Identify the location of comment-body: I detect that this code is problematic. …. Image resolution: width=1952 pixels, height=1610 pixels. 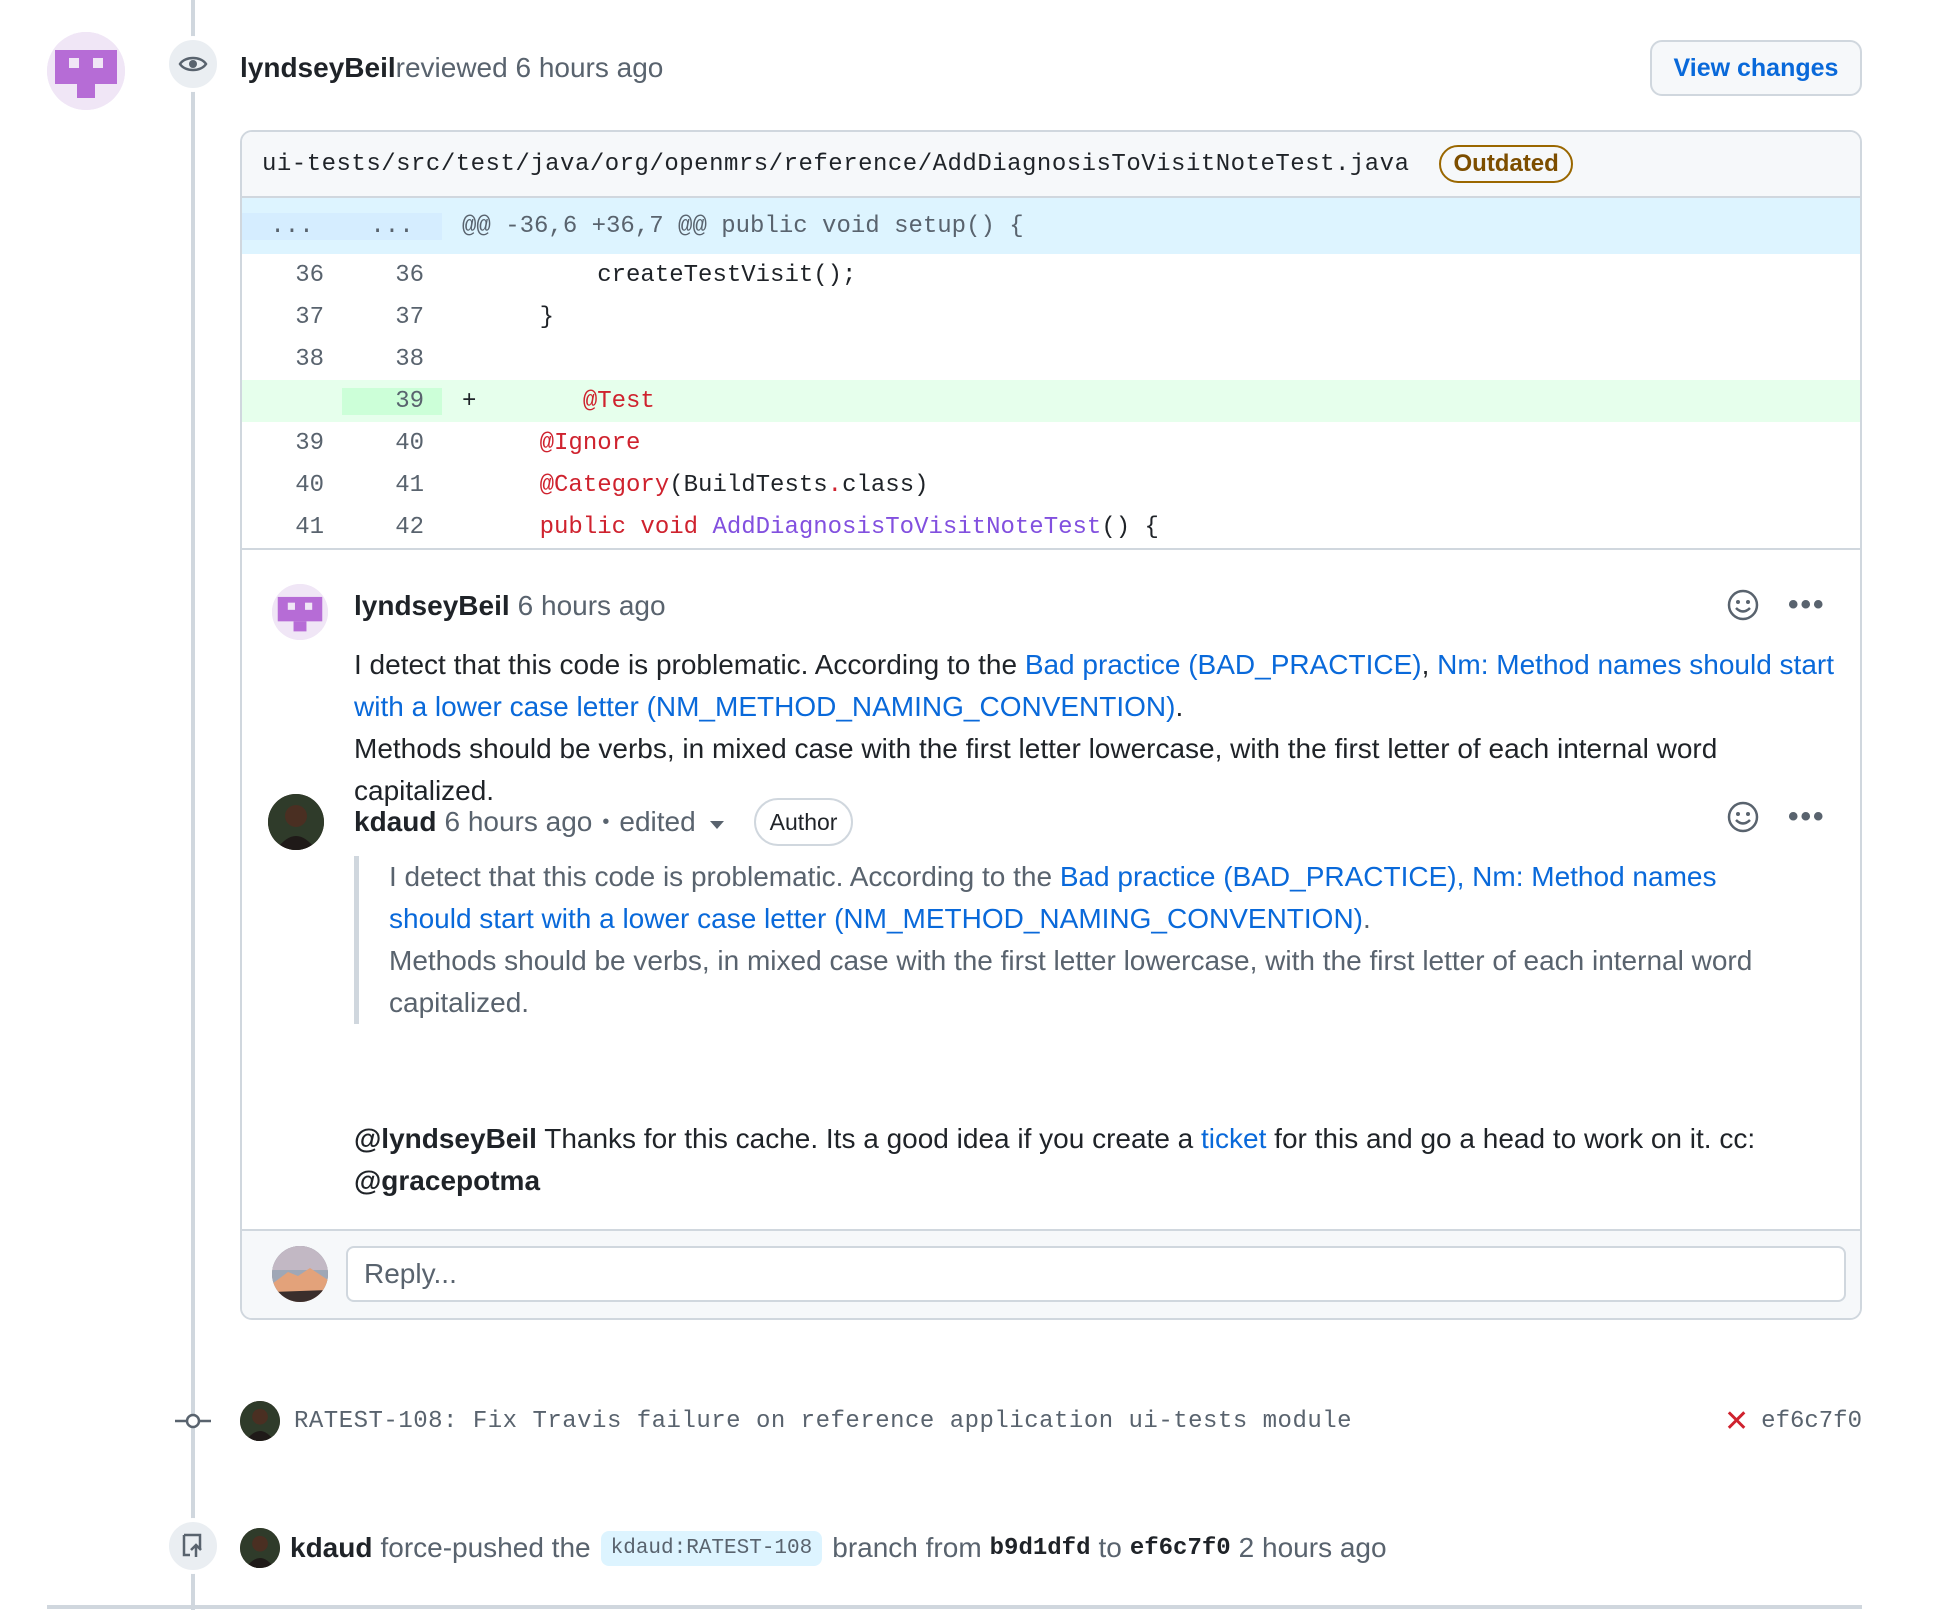
(1094, 727).